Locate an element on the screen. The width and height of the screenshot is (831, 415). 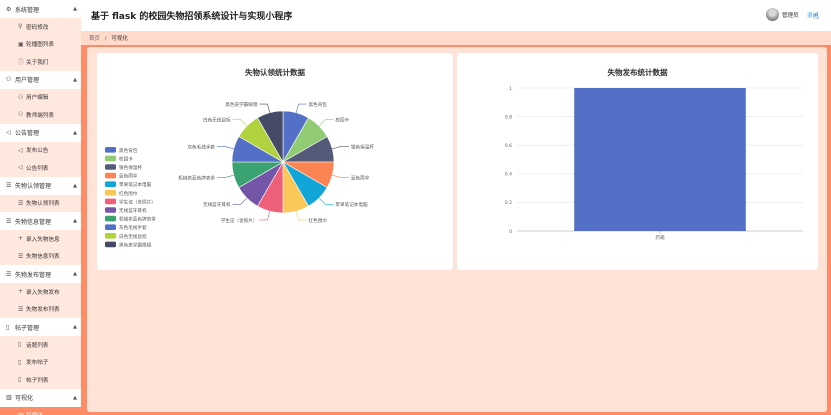
sidebar-group: ⚙ 系统管理 ▲ is located at coordinates (40, 9).